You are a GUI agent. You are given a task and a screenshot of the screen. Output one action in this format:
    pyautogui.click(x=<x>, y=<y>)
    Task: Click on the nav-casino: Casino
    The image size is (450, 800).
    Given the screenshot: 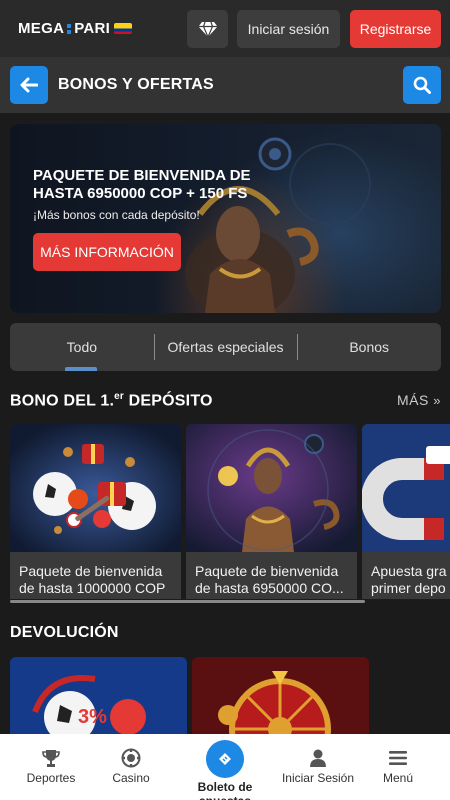 What is the action you would take?
    pyautogui.click(x=131, y=767)
    